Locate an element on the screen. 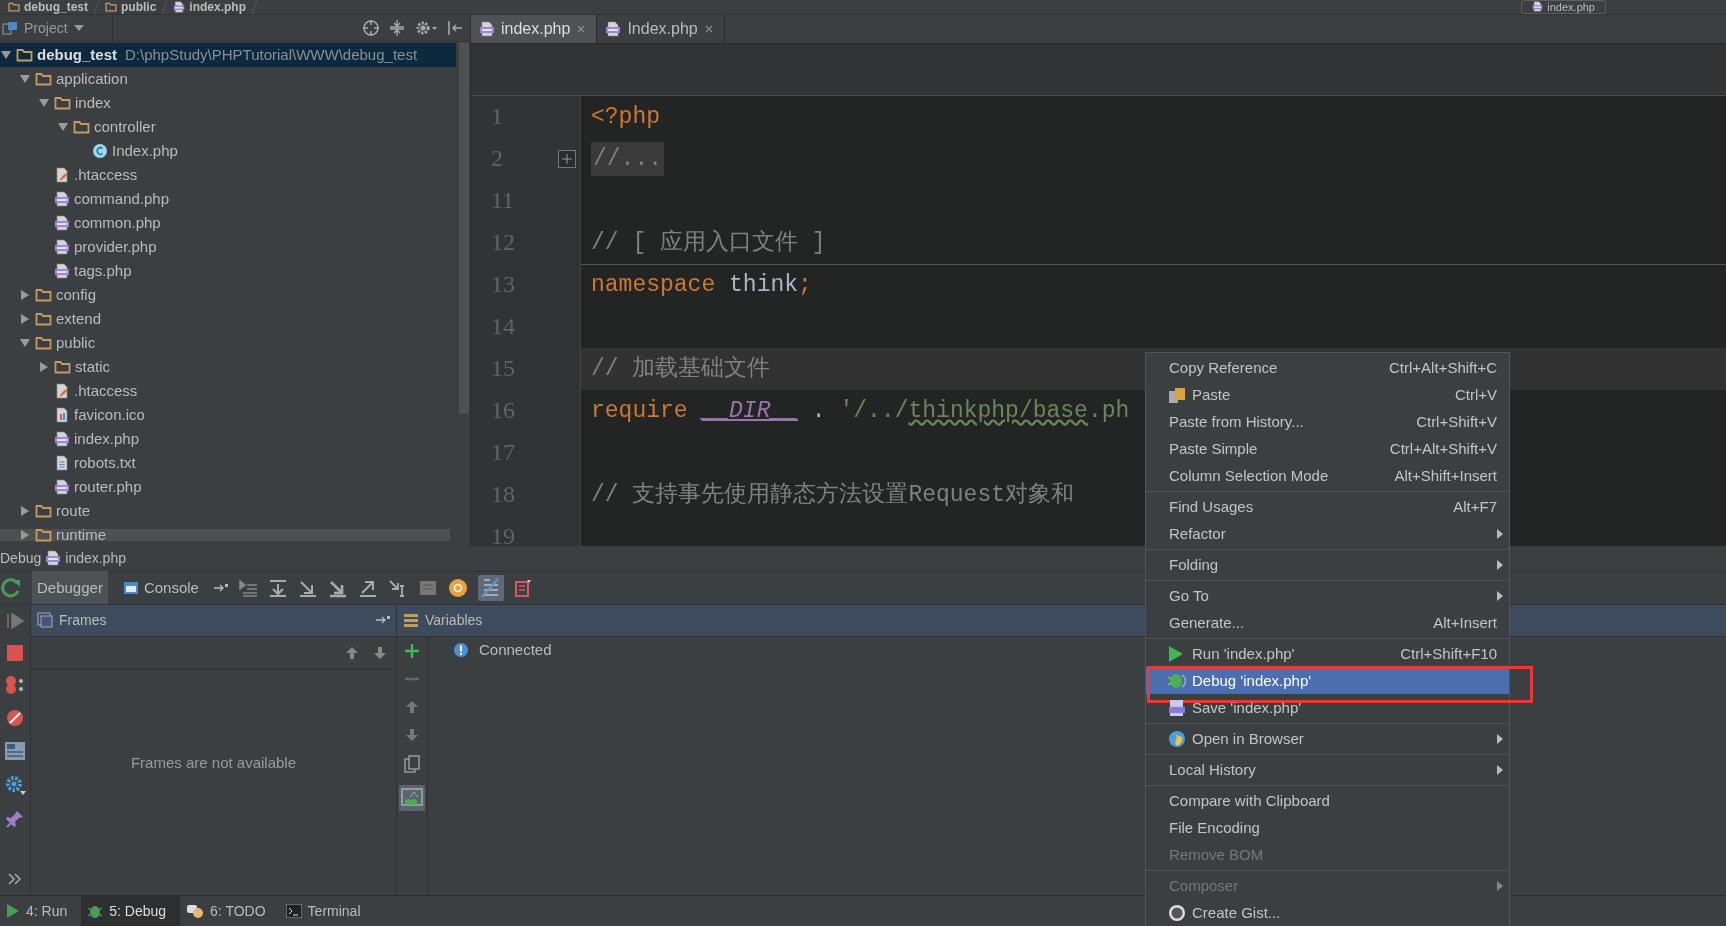 Image resolution: width=1726 pixels, height=926 pixels. locate-icon is located at coordinates (371, 27).